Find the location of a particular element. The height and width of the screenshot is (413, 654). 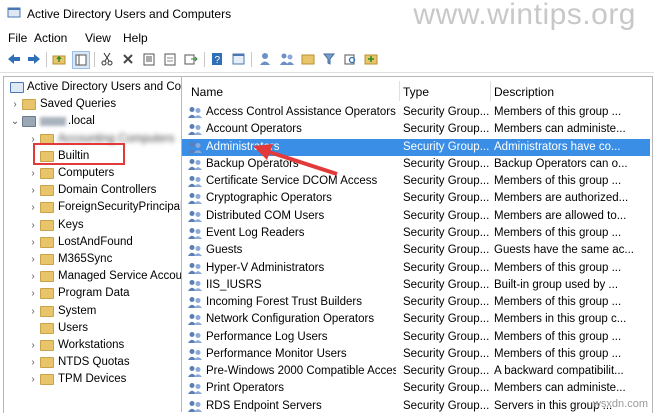

back-icon is located at coordinates (14, 59).